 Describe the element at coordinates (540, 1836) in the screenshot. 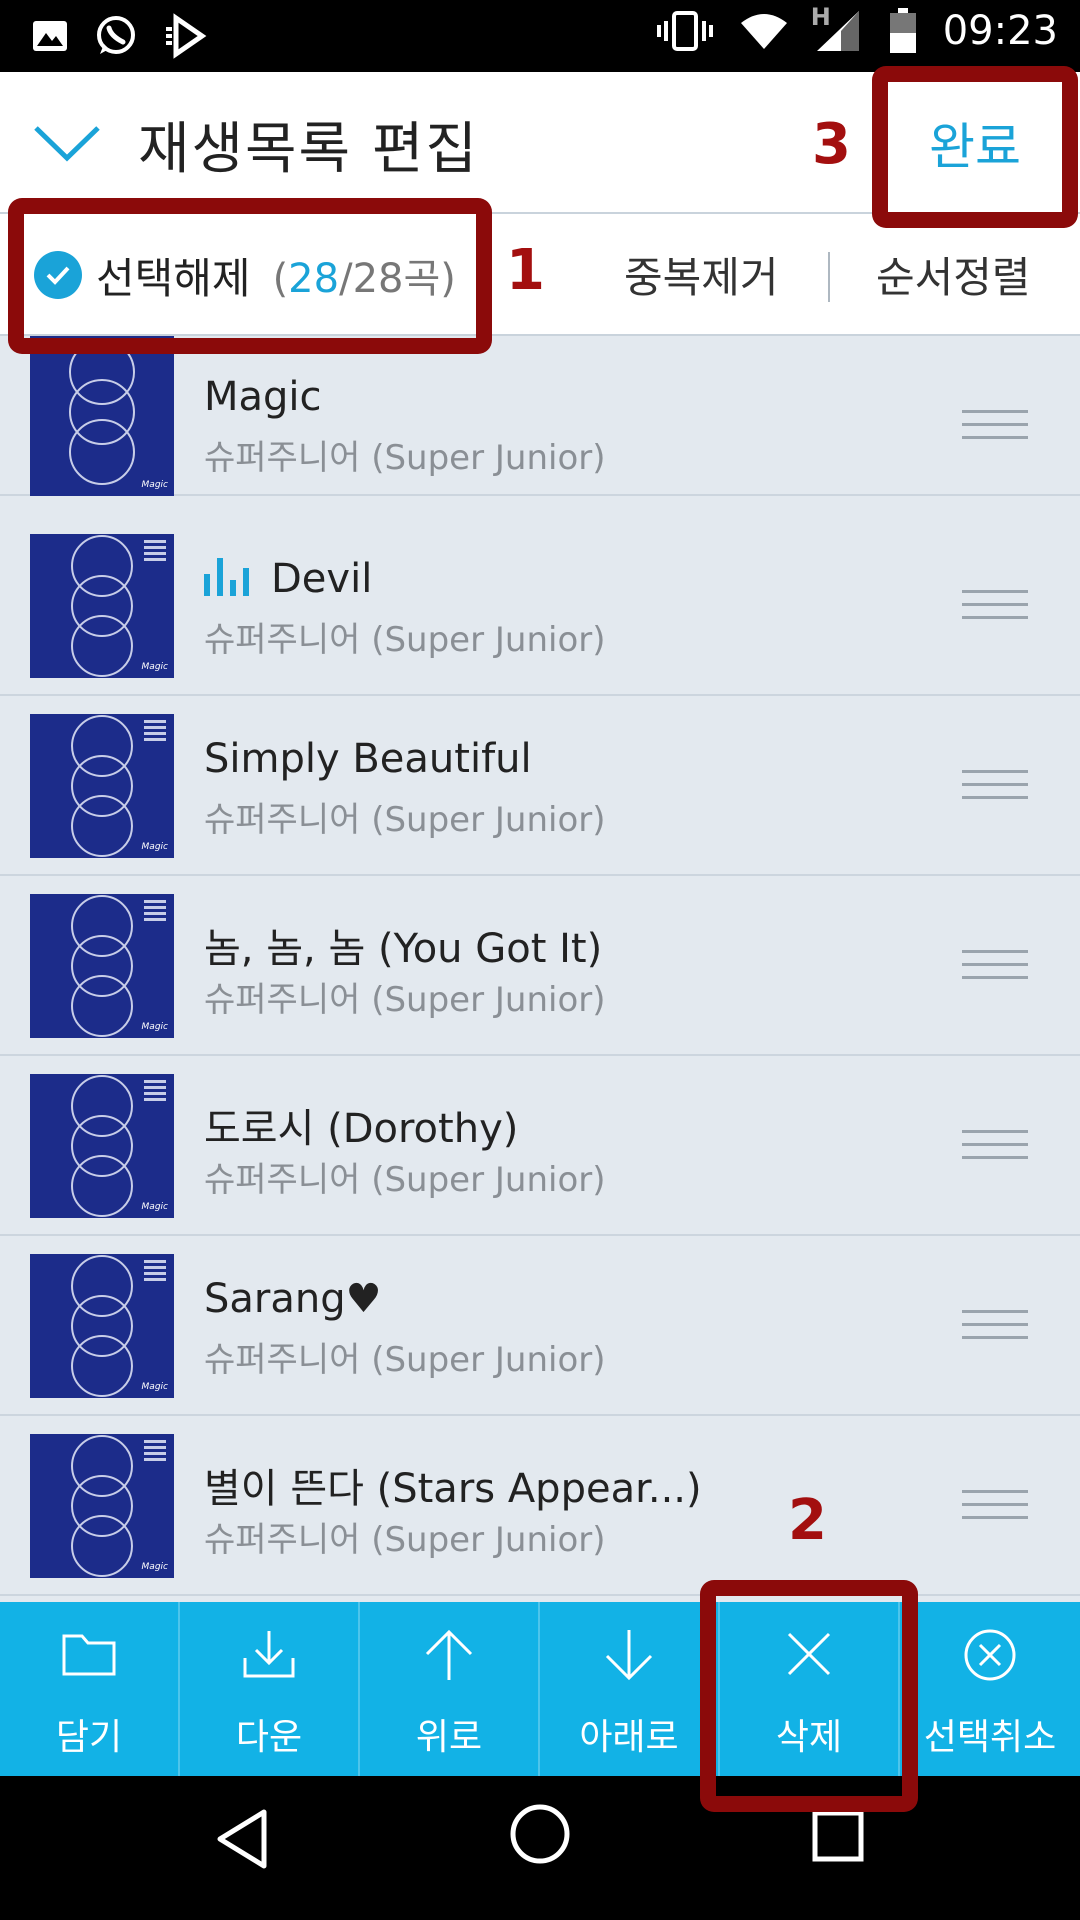

I see `home-icon` at that location.